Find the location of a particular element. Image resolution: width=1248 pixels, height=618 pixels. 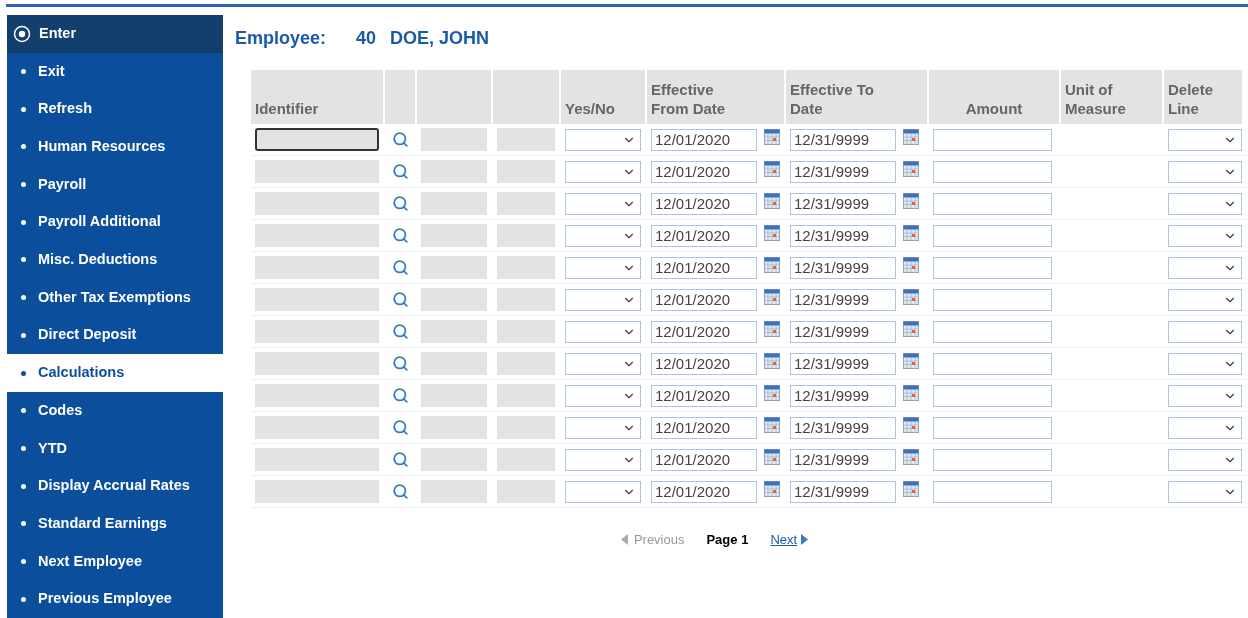

sidebar-item: Calculations is located at coordinates (115, 373).